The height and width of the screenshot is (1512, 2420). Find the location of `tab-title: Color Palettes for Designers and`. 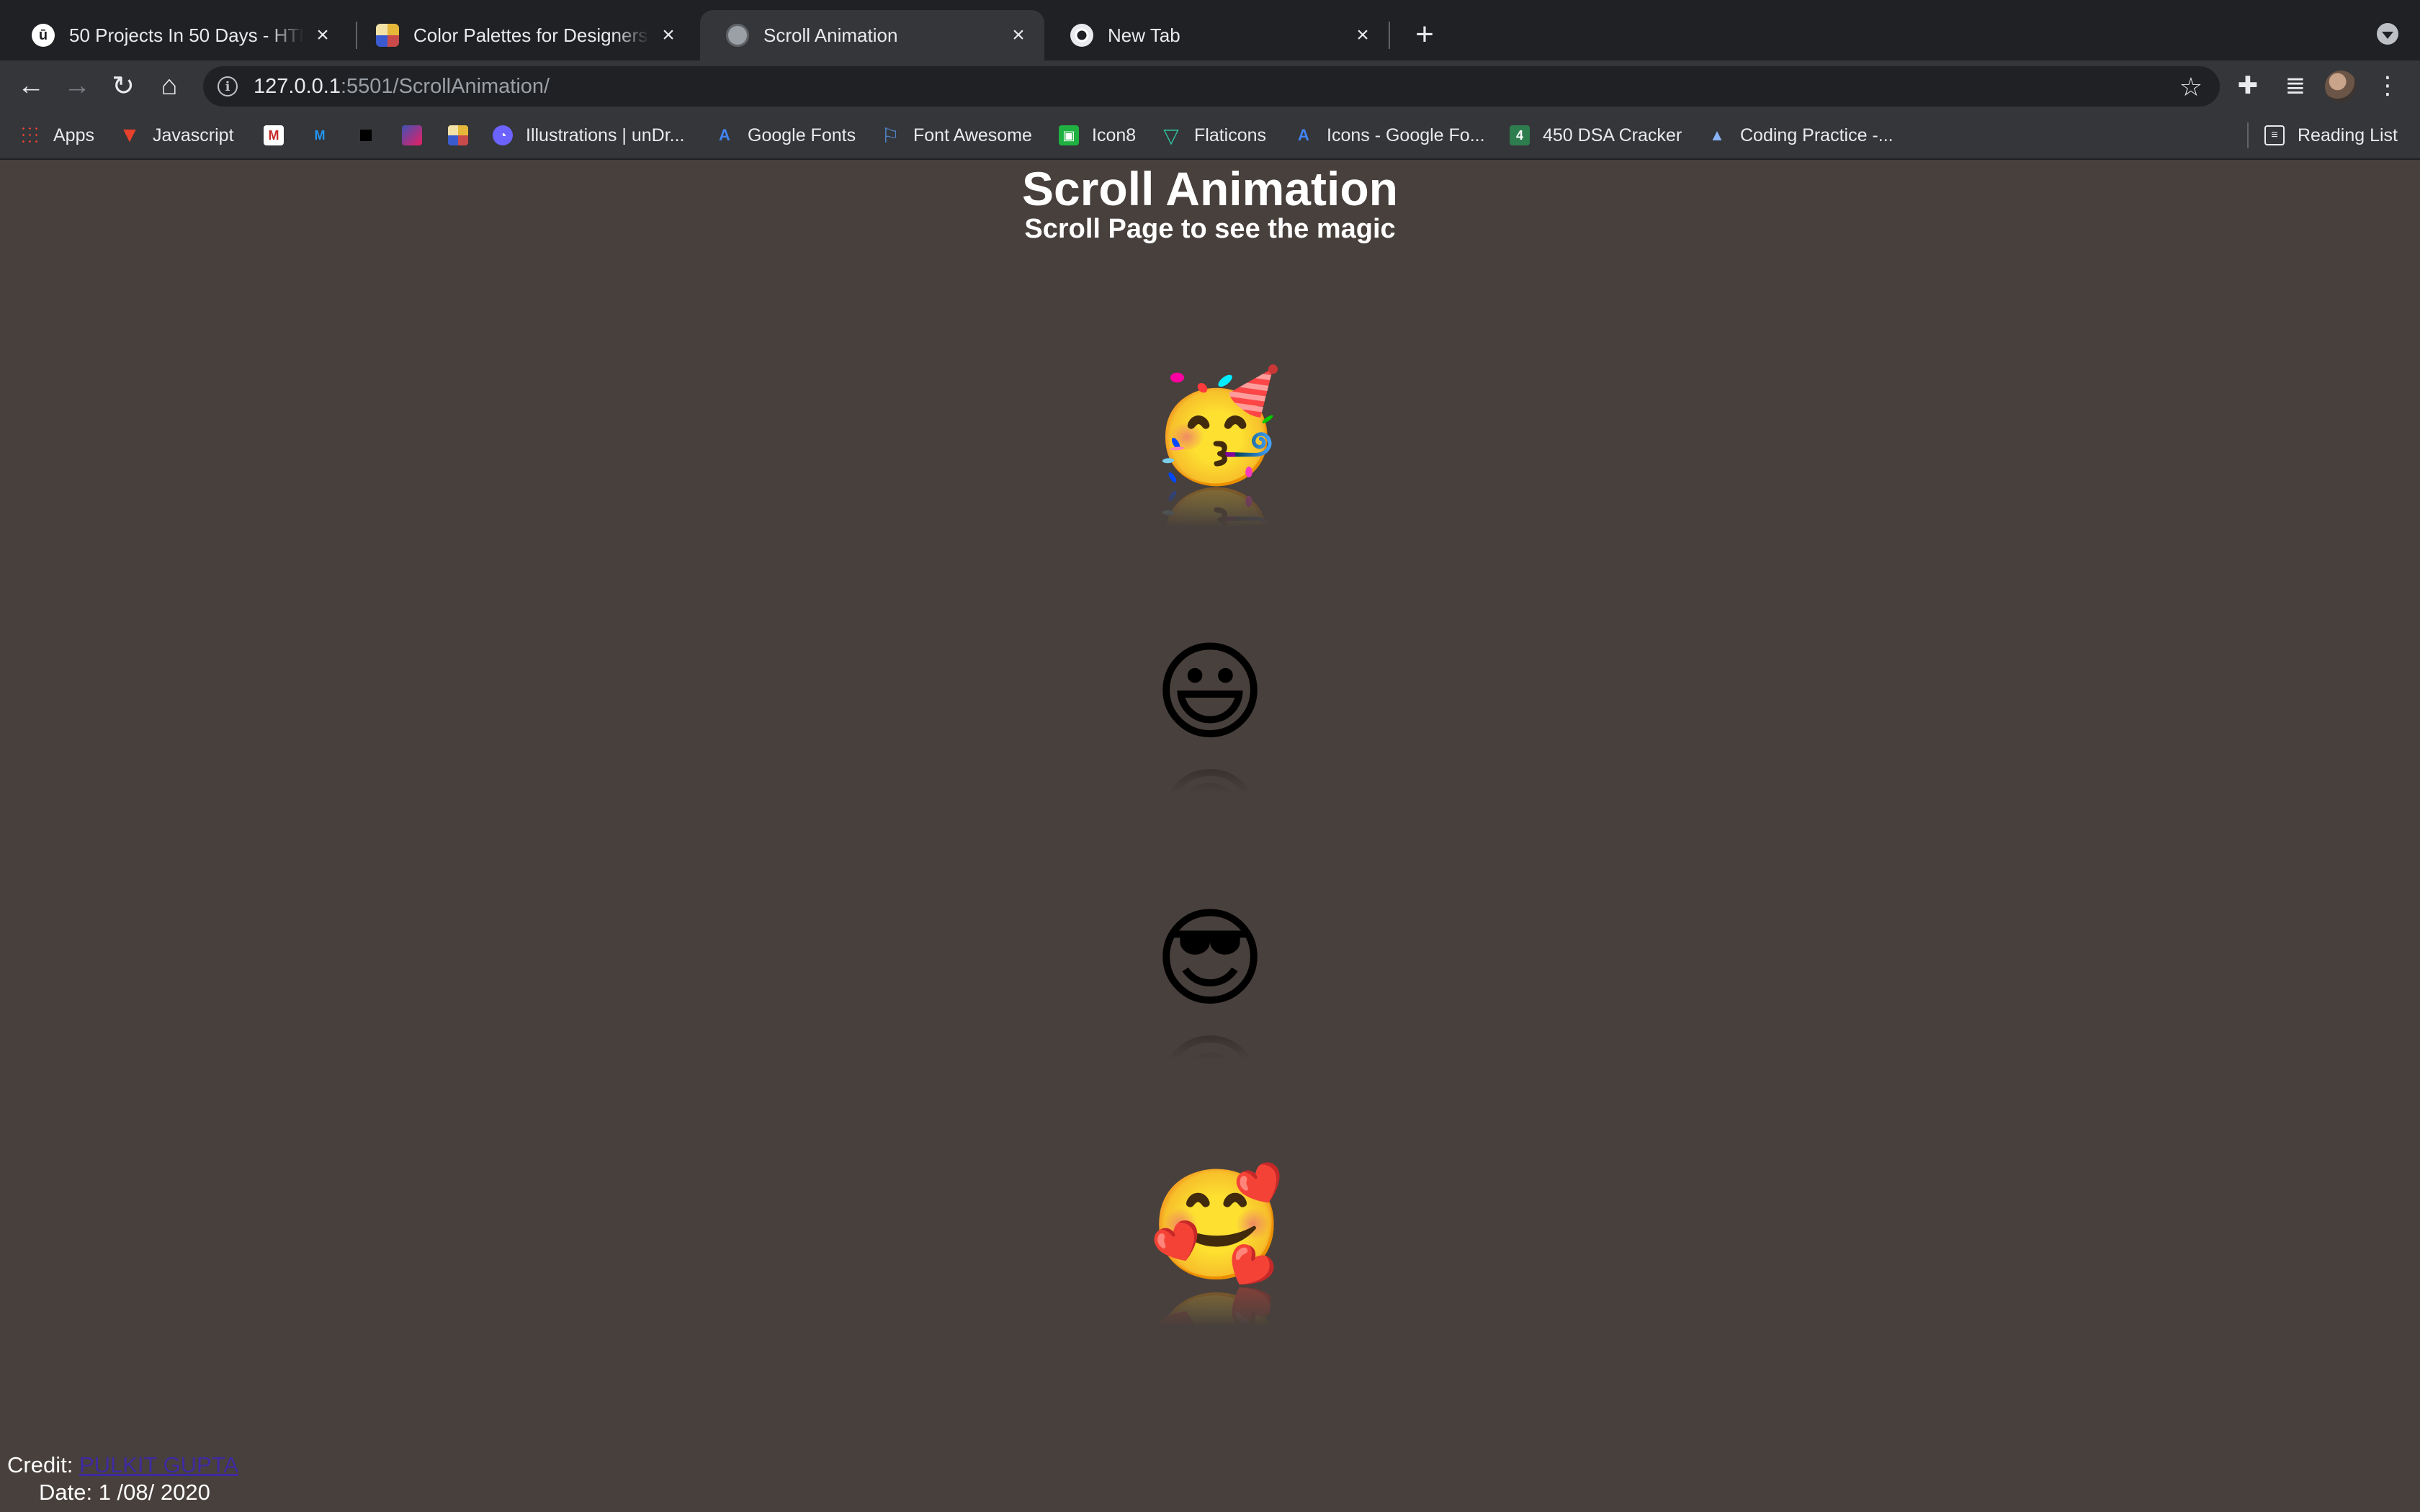

tab-title: Color Palettes for Designers and is located at coordinates (531, 35).